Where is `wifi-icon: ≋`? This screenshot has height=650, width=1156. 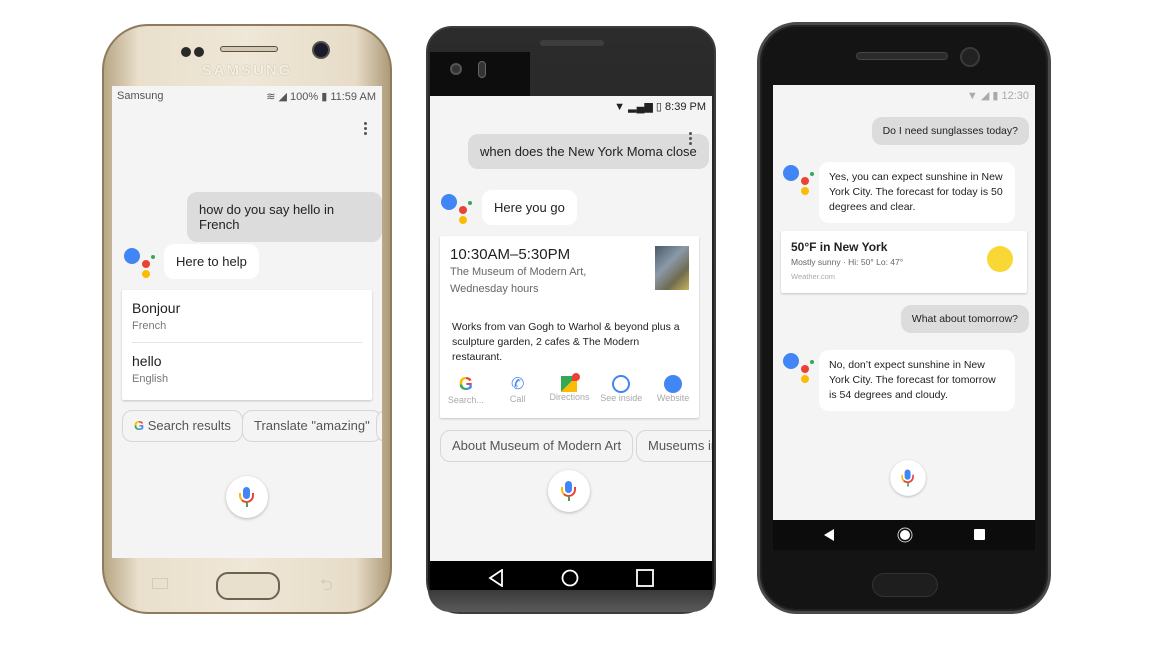
wifi-icon: ≋ is located at coordinates (271, 97).